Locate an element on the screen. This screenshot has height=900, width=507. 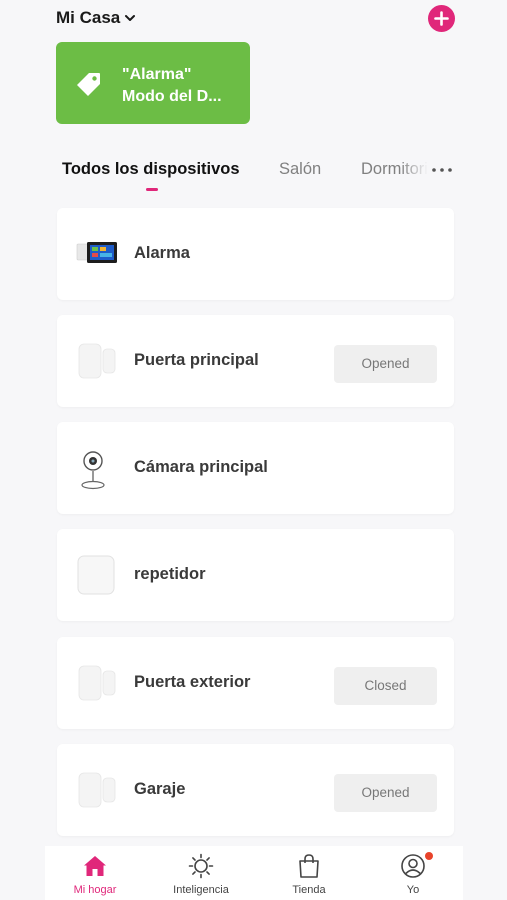
alarm-panel-icon is located at coordinates (96, 252).